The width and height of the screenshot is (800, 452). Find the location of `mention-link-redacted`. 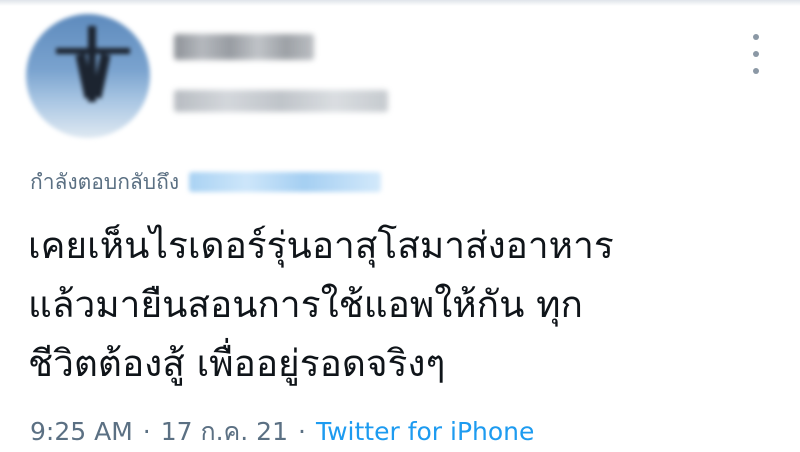

mention-link-redacted is located at coordinates (285, 182).